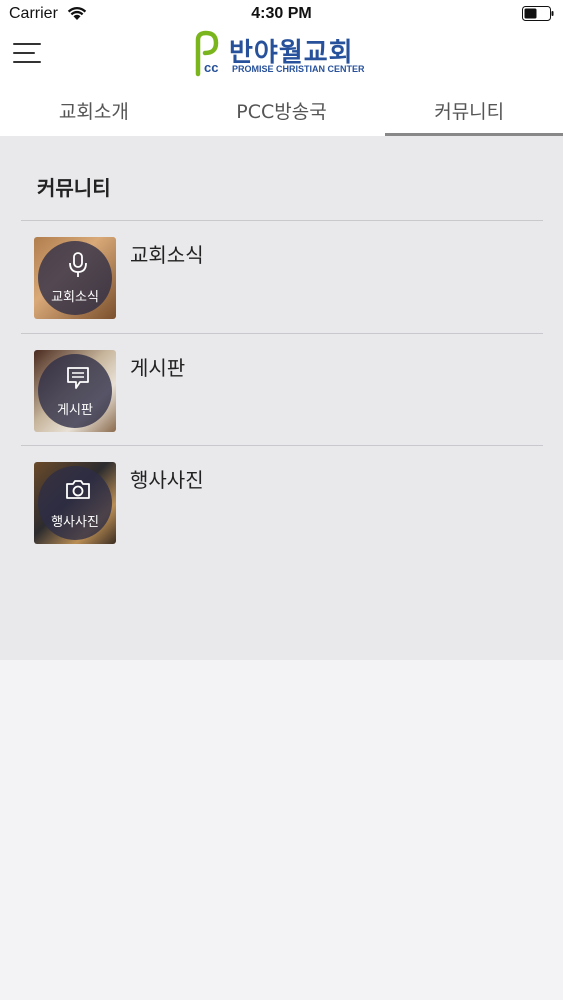  What do you see at coordinates (74, 188) in the screenshot?
I see `section-title: 커뮤니티` at bounding box center [74, 188].